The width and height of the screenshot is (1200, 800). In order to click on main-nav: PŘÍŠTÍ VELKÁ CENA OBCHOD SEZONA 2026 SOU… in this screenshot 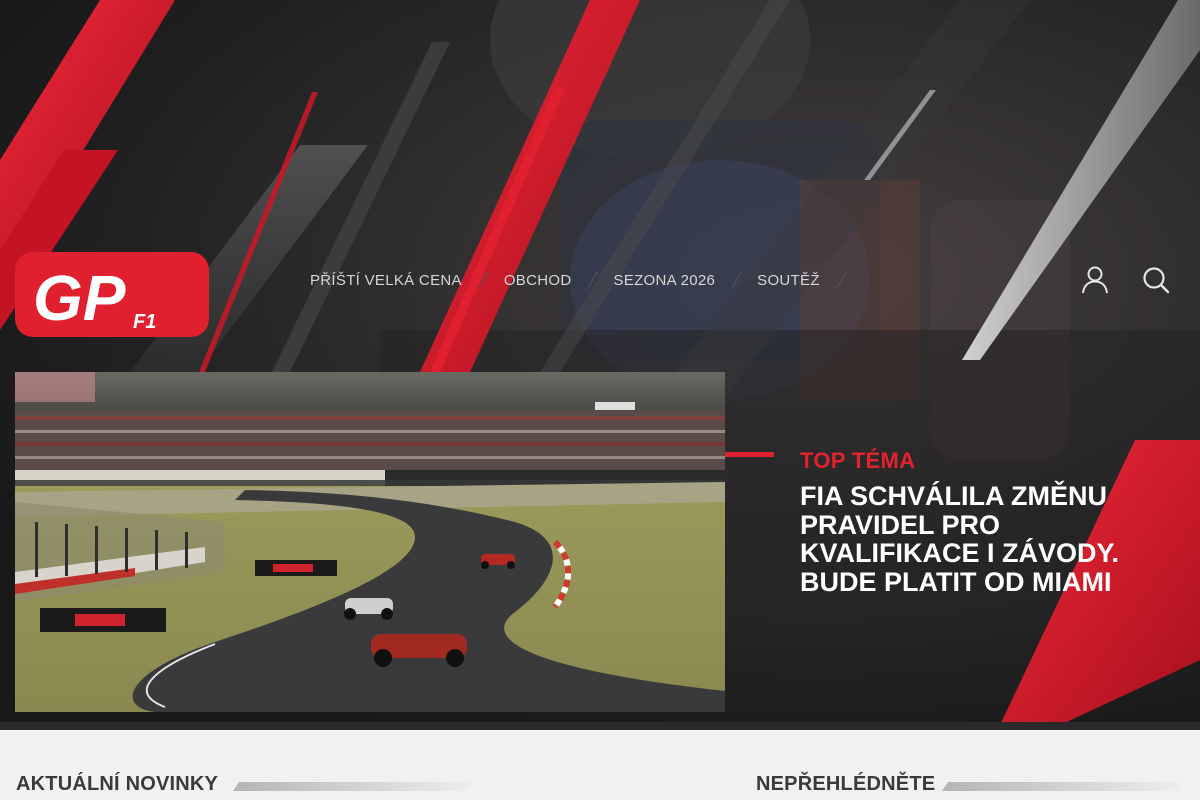, I will do `click(586, 280)`.